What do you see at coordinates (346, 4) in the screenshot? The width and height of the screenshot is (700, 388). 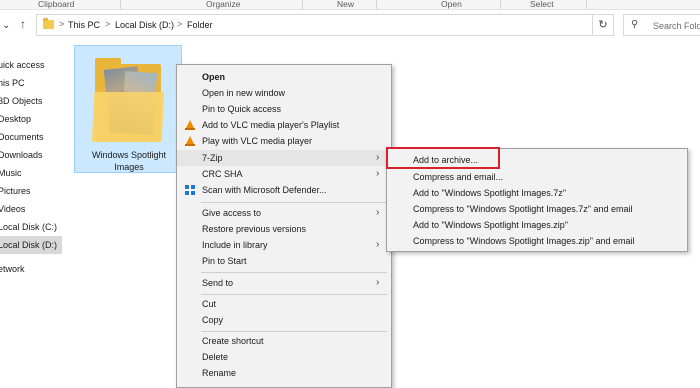 I see `ribbon-group-new: New` at bounding box center [346, 4].